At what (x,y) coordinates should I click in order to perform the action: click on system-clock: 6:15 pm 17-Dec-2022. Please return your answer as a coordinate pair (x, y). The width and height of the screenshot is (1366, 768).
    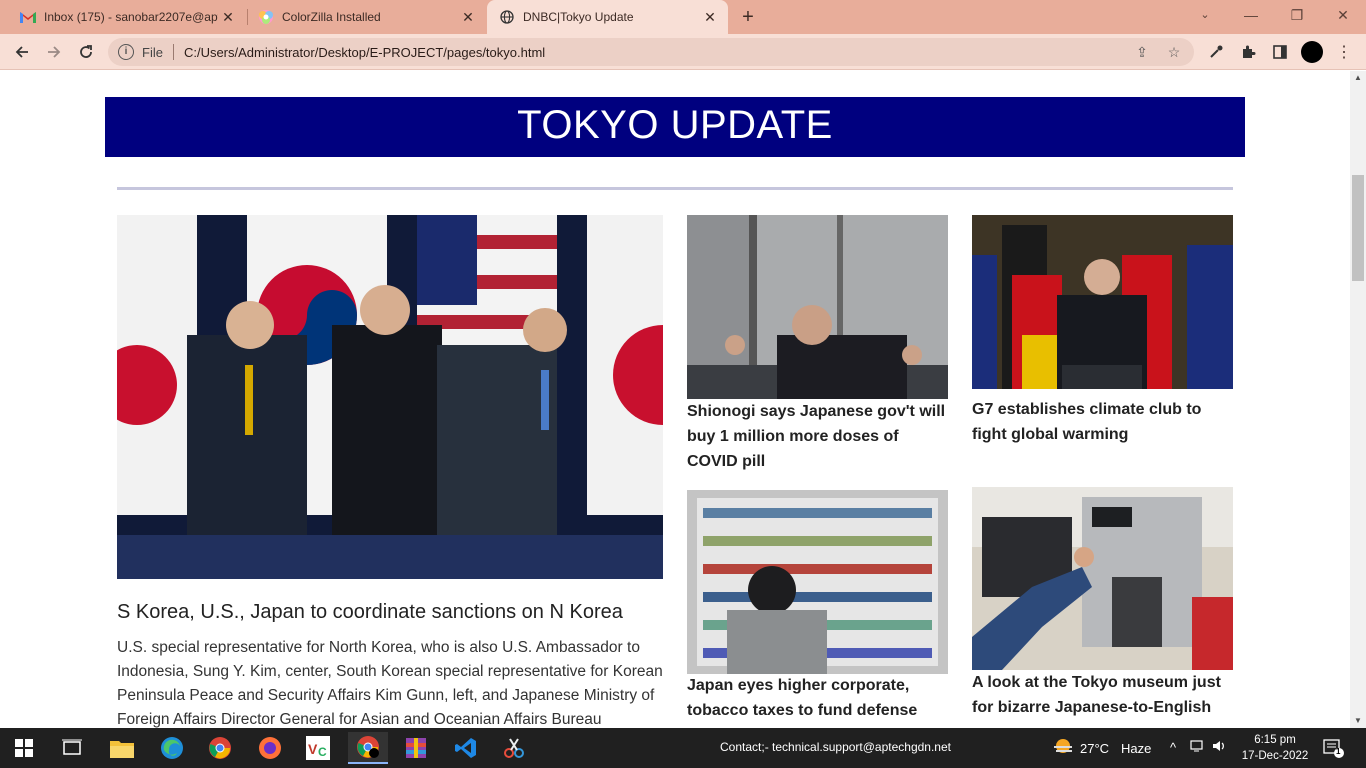
    Looking at the image, I should click on (1275, 748).